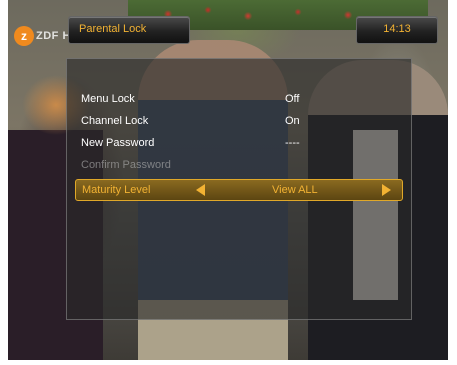 The height and width of the screenshot is (365, 457). I want to click on clock-display: 14:13, so click(397, 30).